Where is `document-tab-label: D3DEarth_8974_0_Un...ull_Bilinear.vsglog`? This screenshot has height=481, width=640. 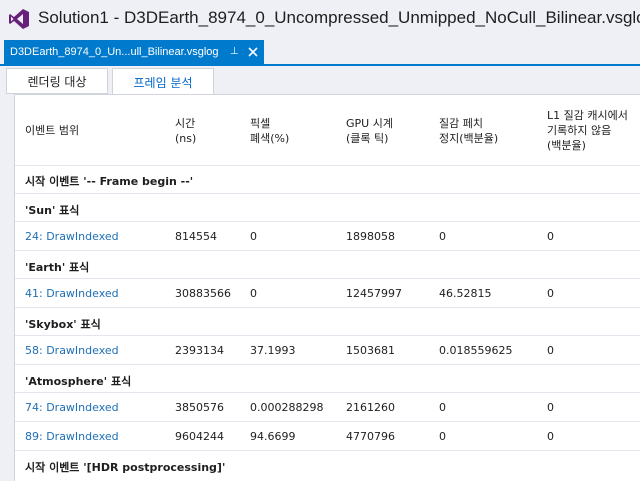
document-tab-label: D3DEarth_8974_0_Un...ull_Bilinear.vsglog is located at coordinates (114, 52).